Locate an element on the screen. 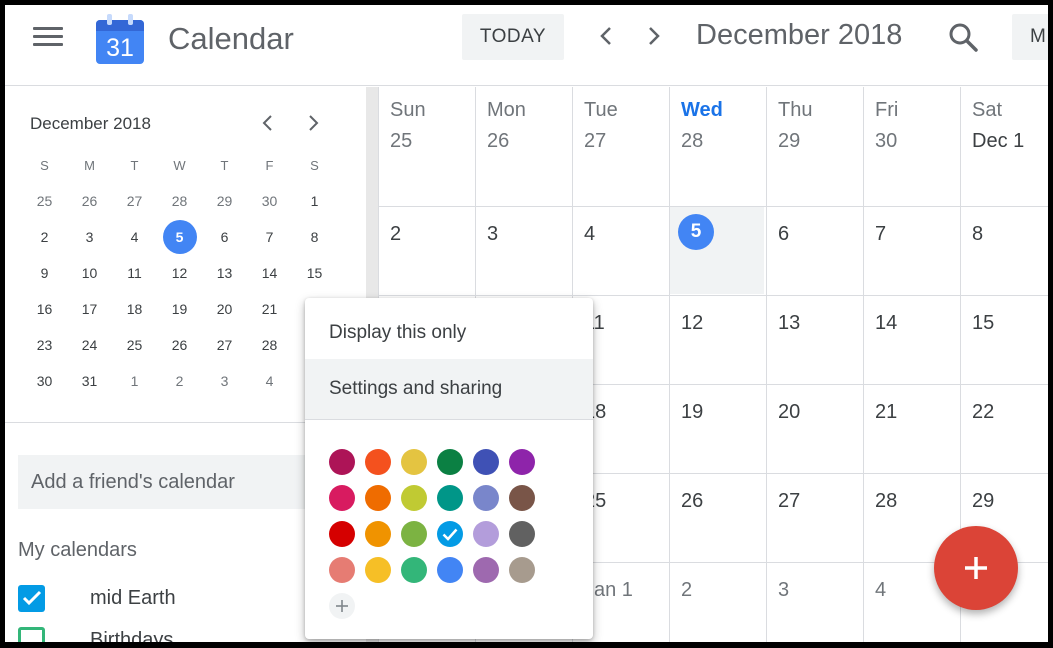 This screenshot has width=1053, height=648. mini-calendar-day: 5 is located at coordinates (179, 237).